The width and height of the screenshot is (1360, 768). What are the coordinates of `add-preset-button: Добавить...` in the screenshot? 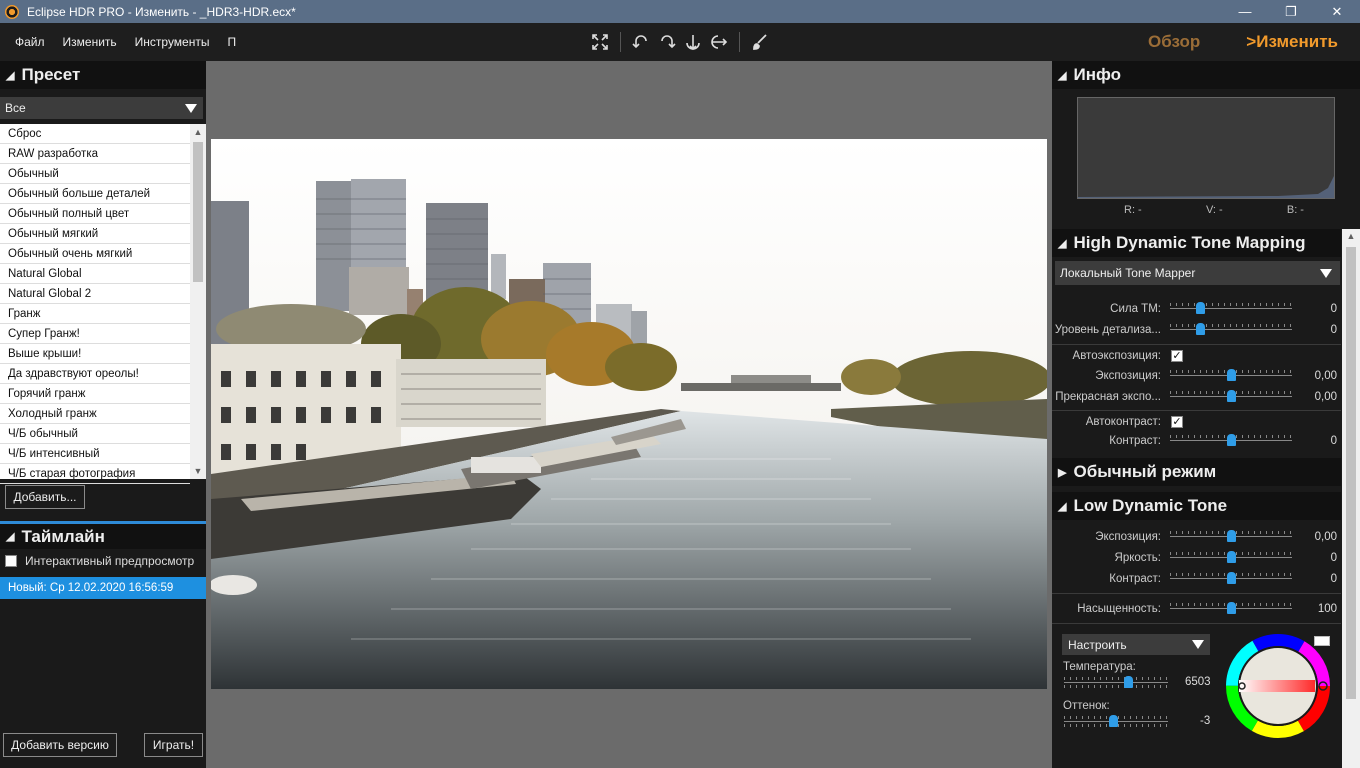 It's located at (45, 497).